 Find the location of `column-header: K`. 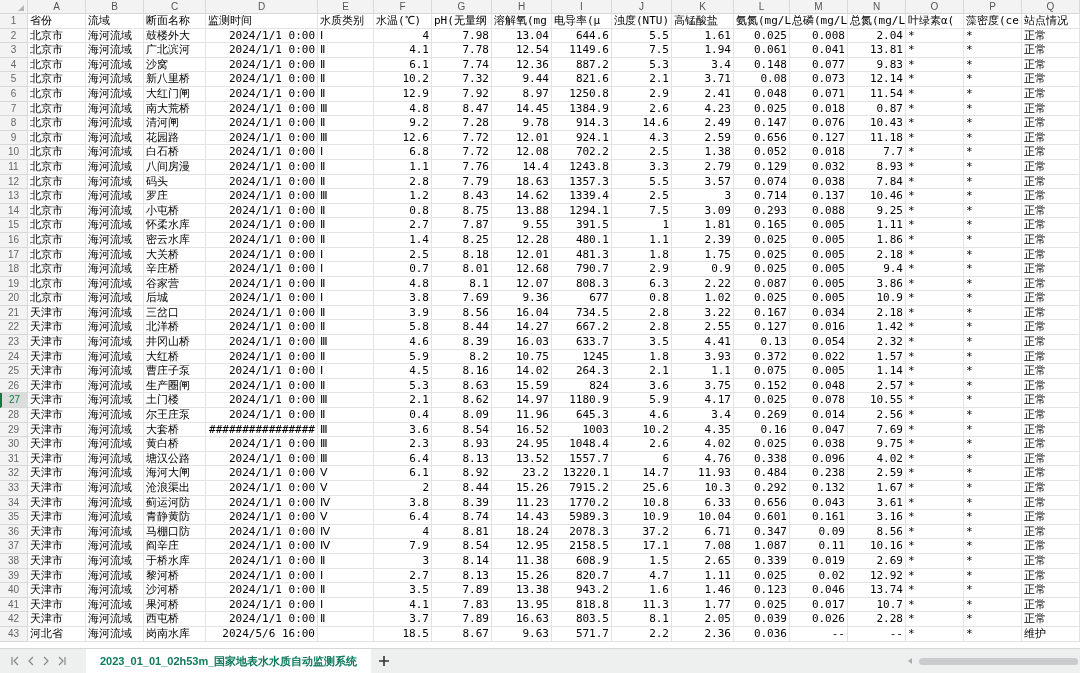

column-header: K is located at coordinates (703, 7).